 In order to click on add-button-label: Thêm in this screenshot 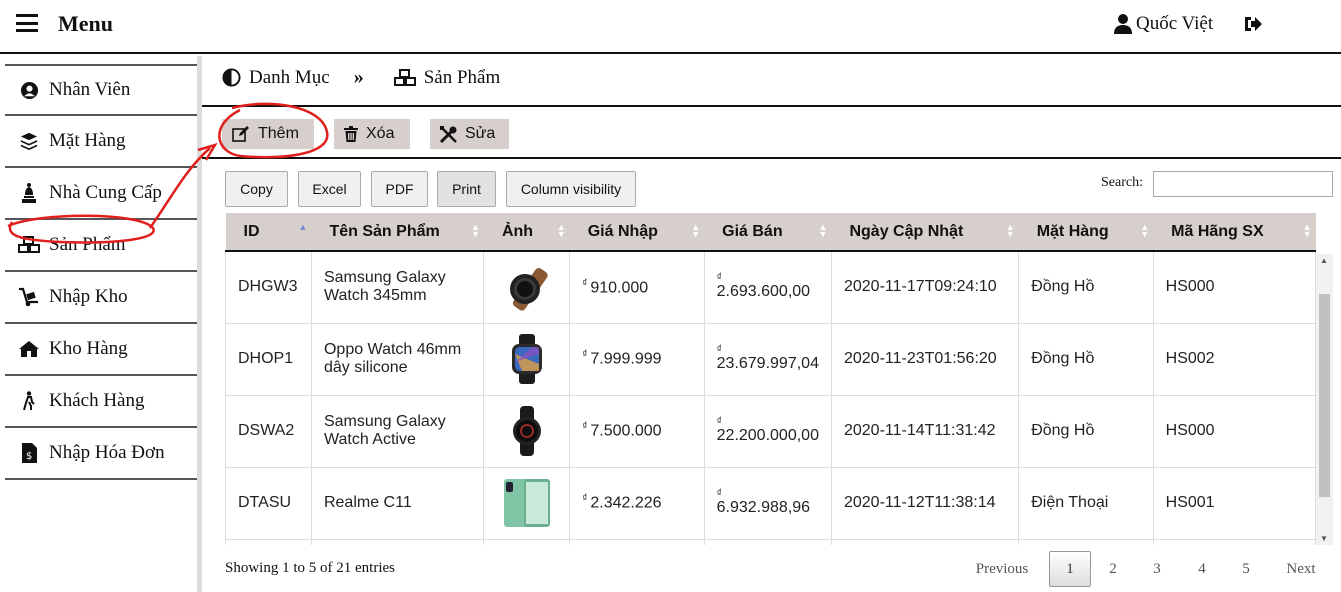, I will do `click(278, 133)`.